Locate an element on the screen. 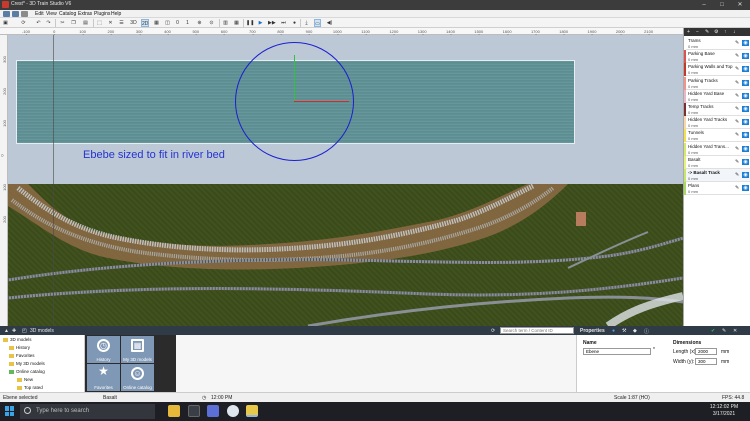  tree-item-new: New is located at coordinates (25, 379).